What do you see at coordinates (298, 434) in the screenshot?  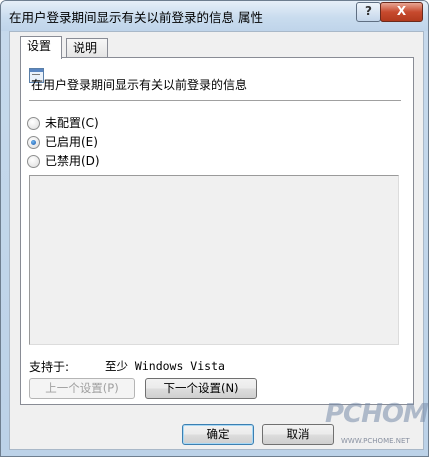 I see `cancel-button: 取消` at bounding box center [298, 434].